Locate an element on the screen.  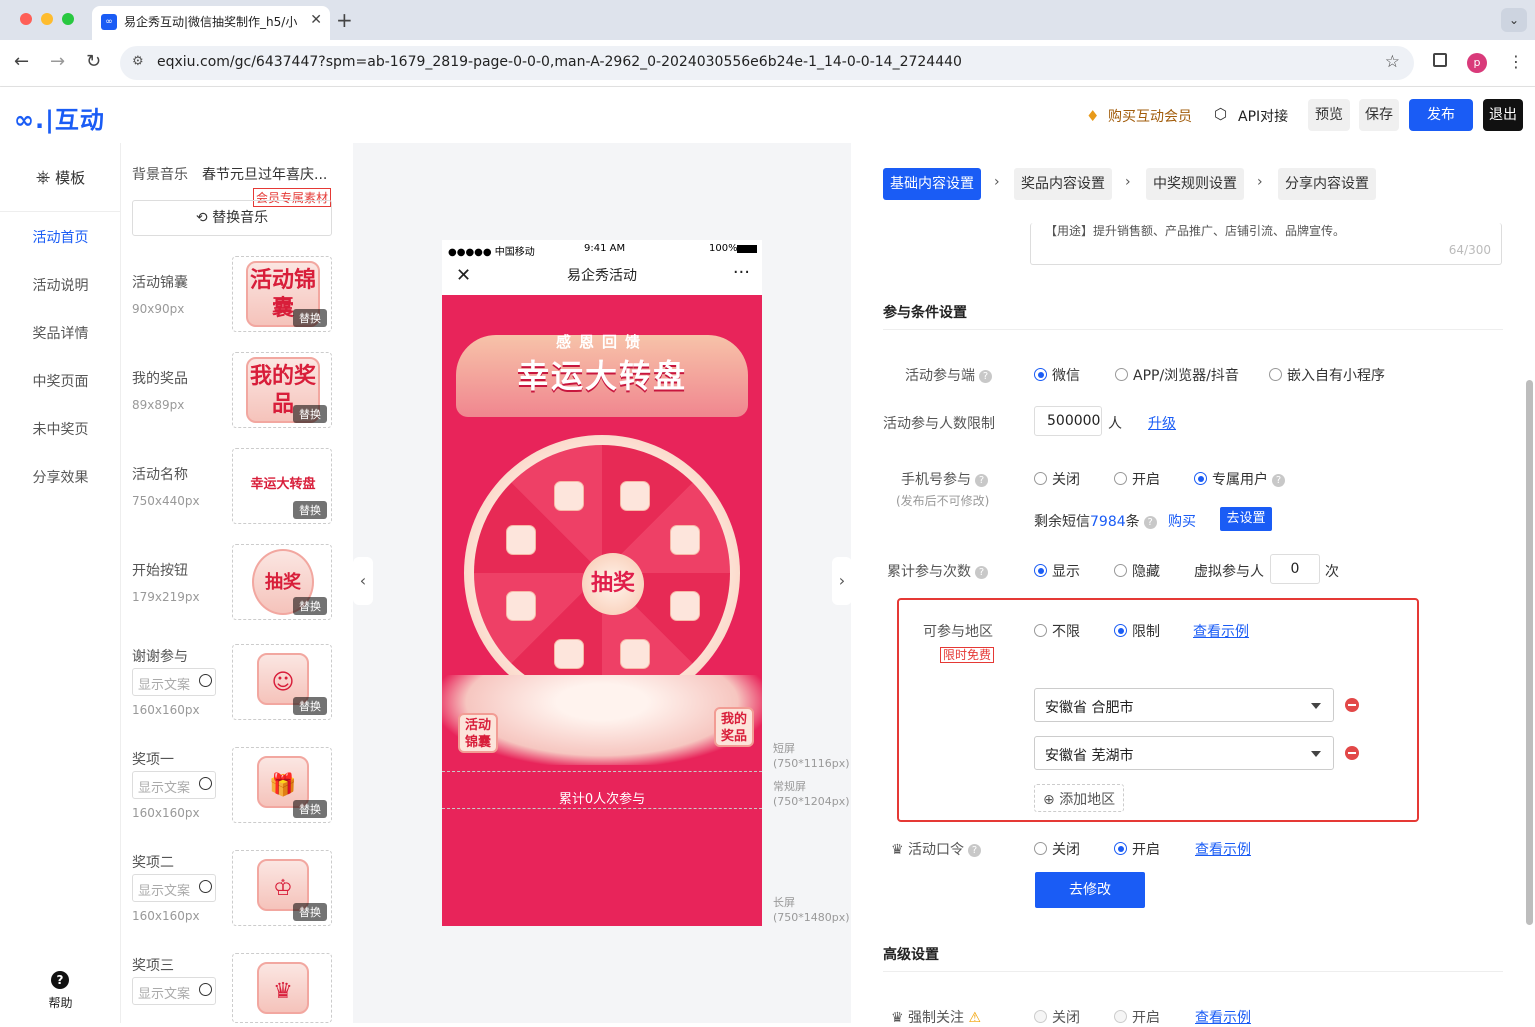
publish-button: 发布 is located at coordinates (1441, 115).